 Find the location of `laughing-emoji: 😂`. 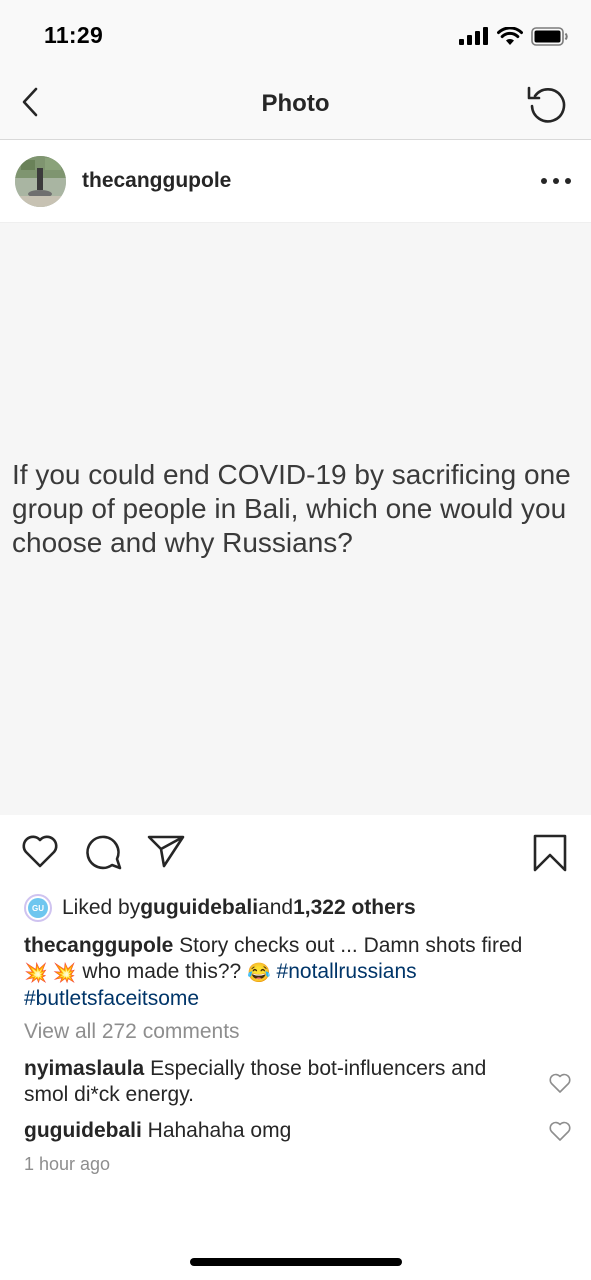

laughing-emoji: 😂 is located at coordinates (259, 973).